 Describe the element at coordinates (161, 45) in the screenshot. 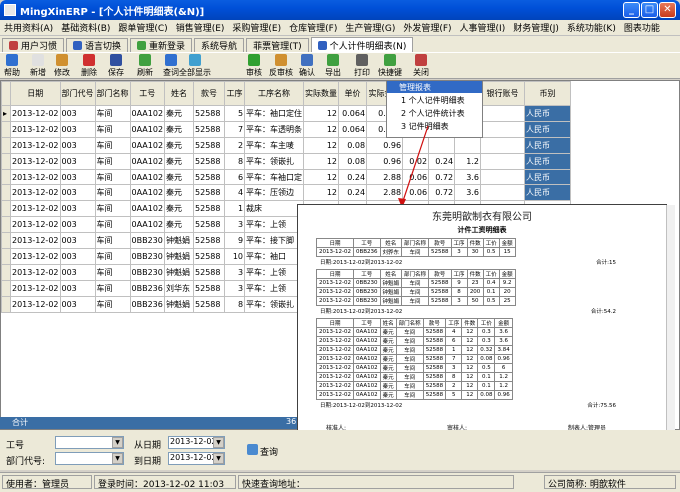

I see `tab-item: 重新登录` at that location.